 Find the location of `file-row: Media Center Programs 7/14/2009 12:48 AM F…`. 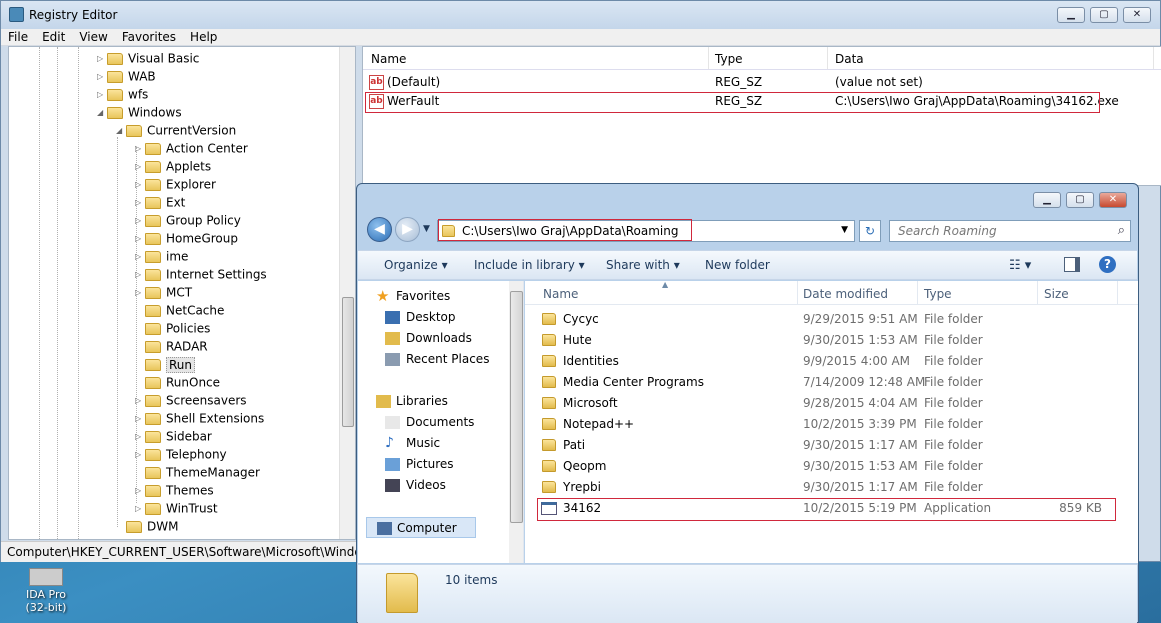

file-row: Media Center Programs 7/14/2009 12:48 AM F… is located at coordinates (831, 382).